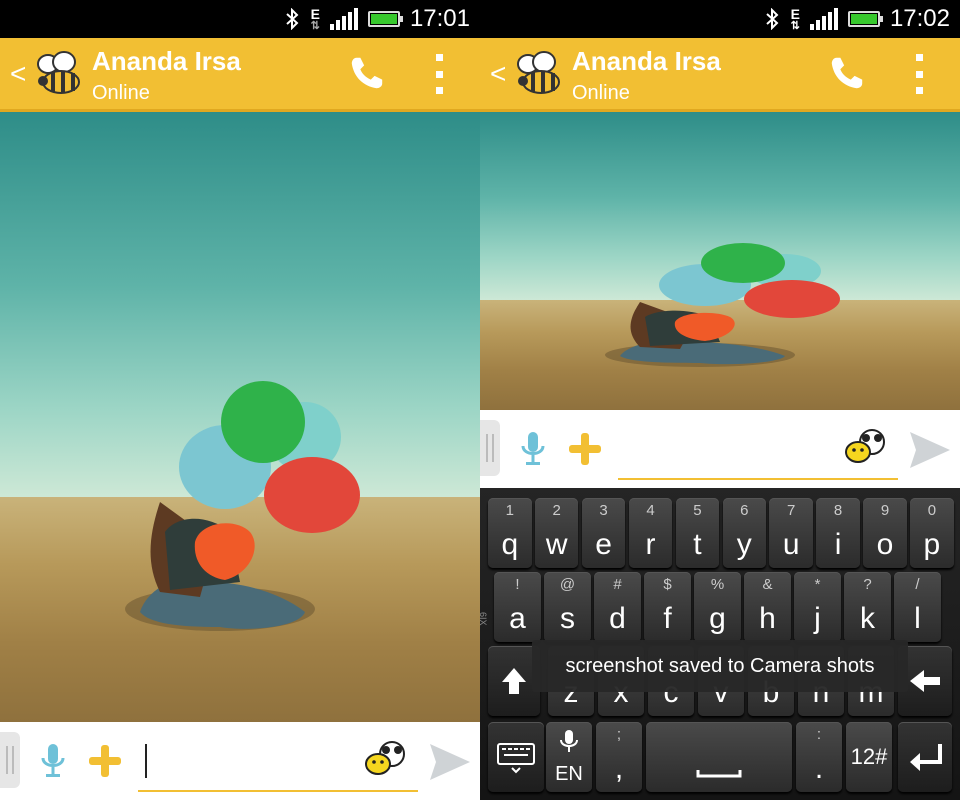  What do you see at coordinates (885, 533) in the screenshot?
I see `key-o: 9o` at bounding box center [885, 533].